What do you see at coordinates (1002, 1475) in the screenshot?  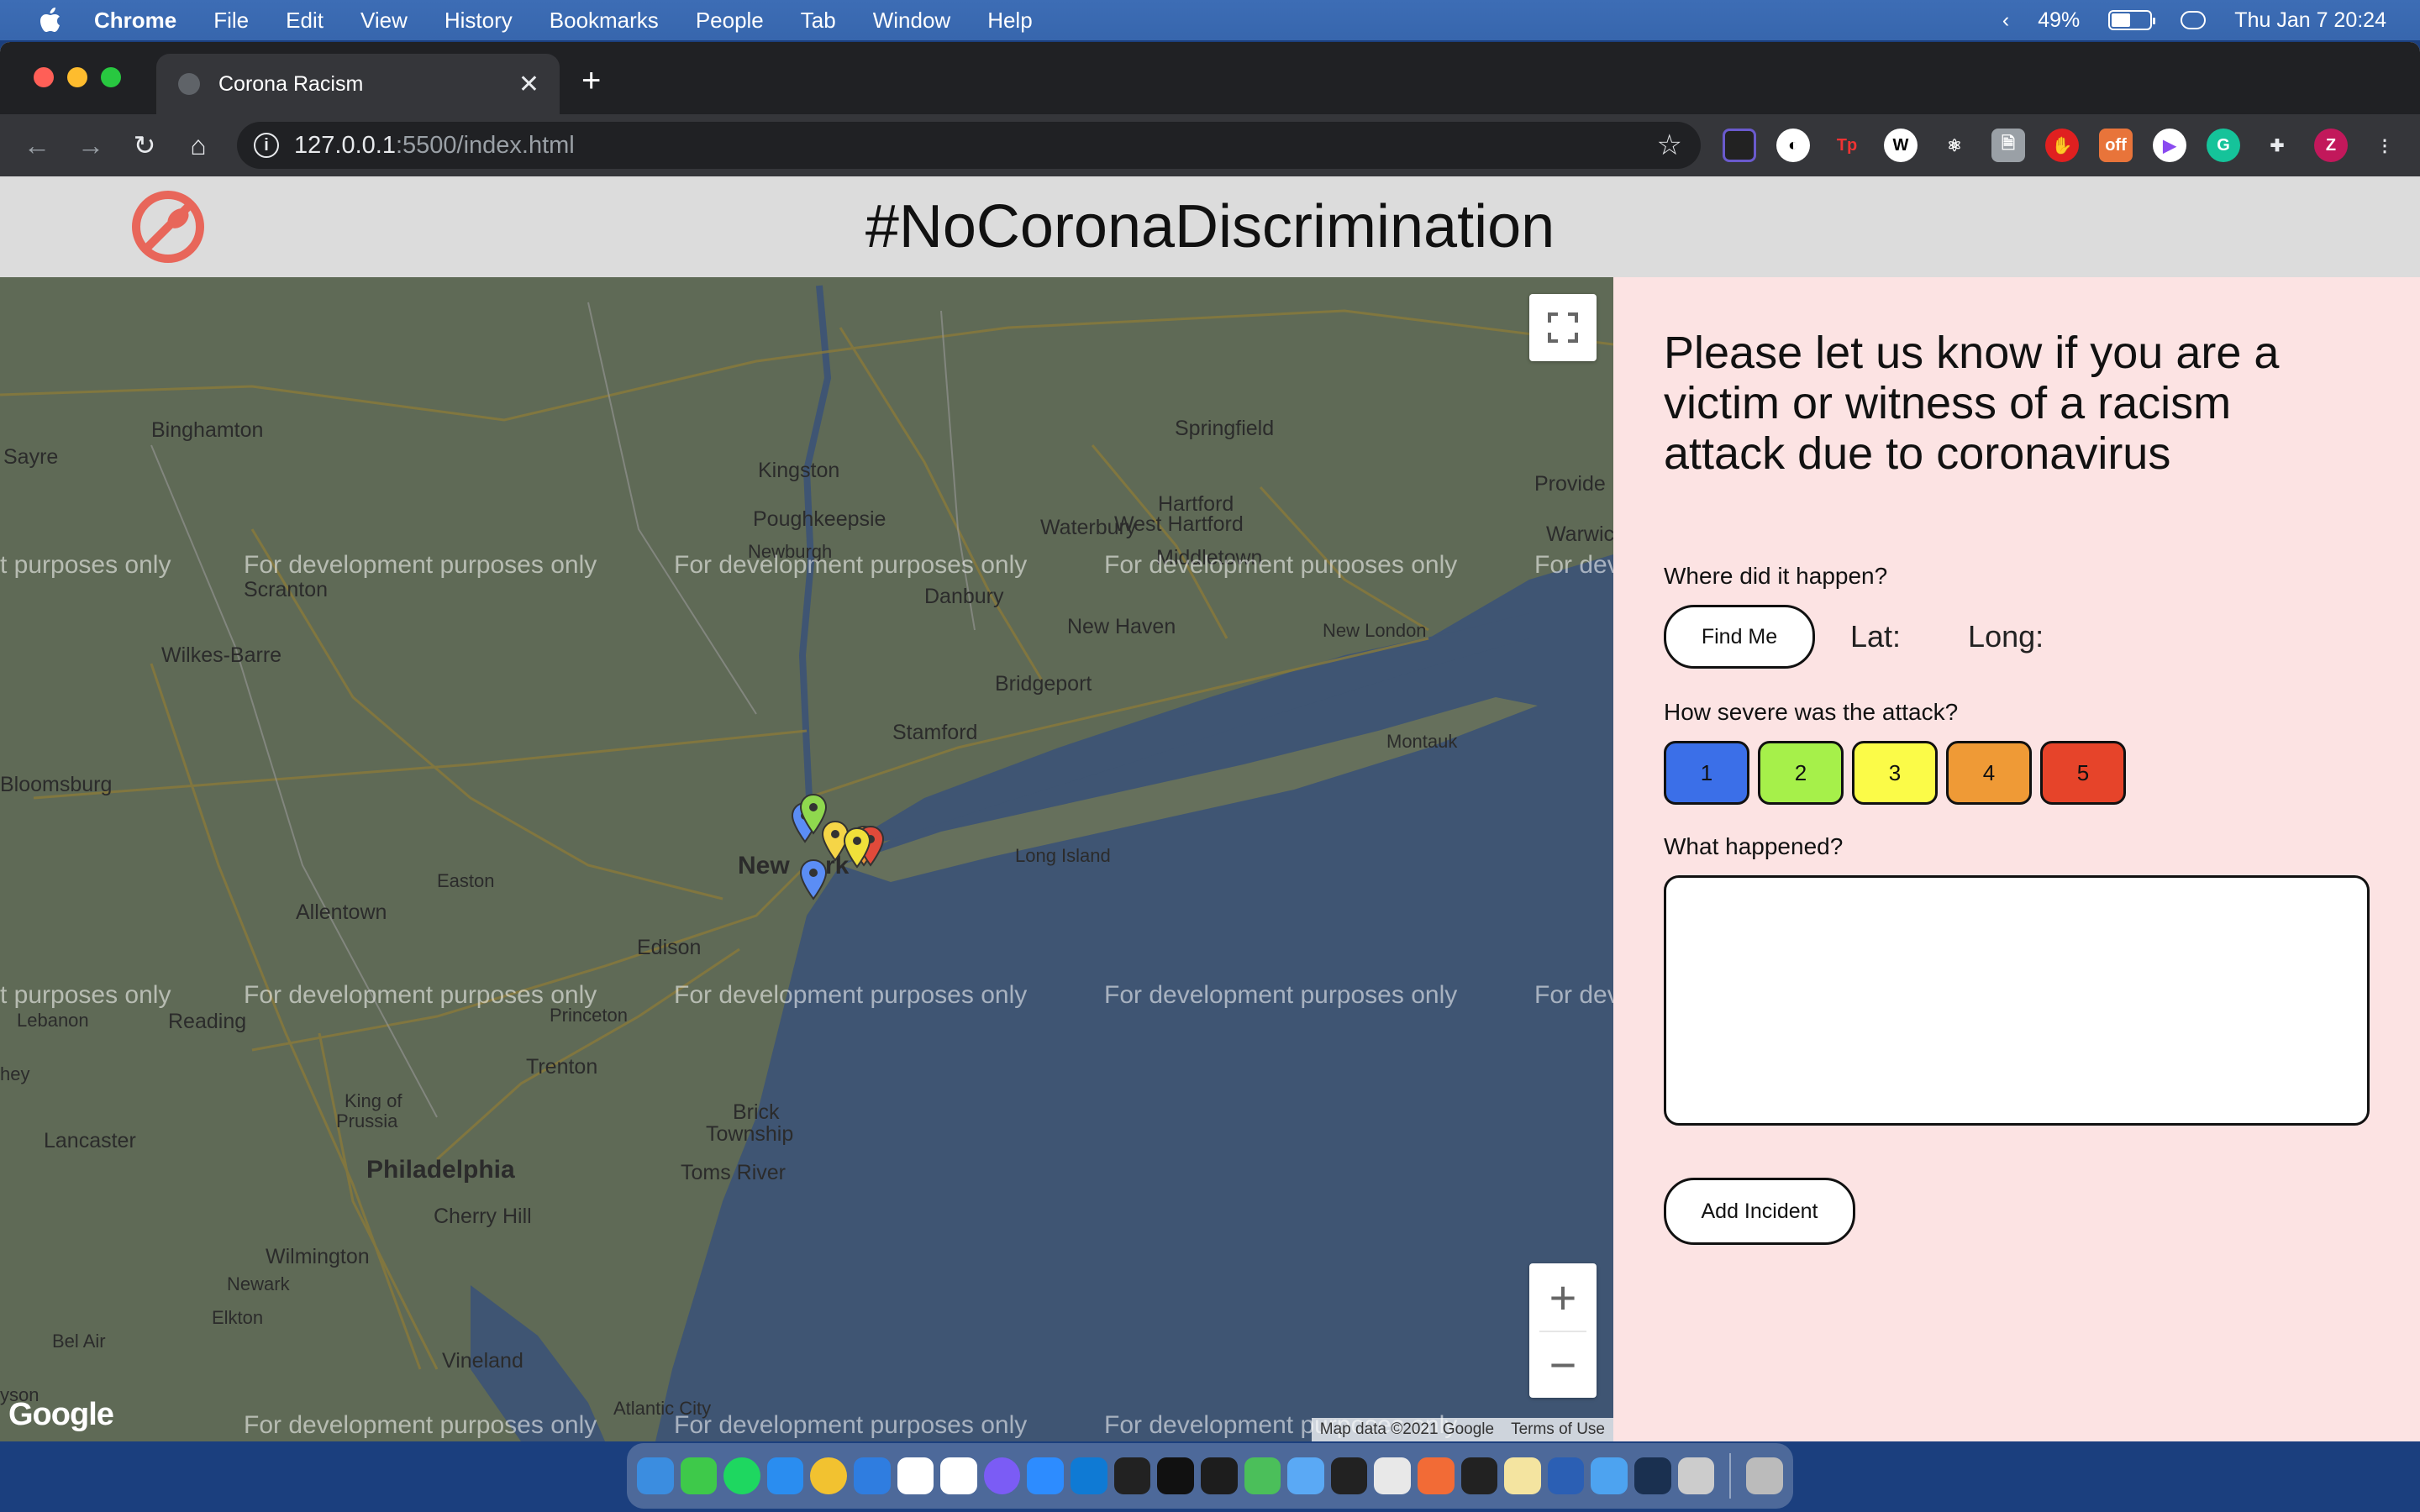 I see `messenger-icon` at bounding box center [1002, 1475].